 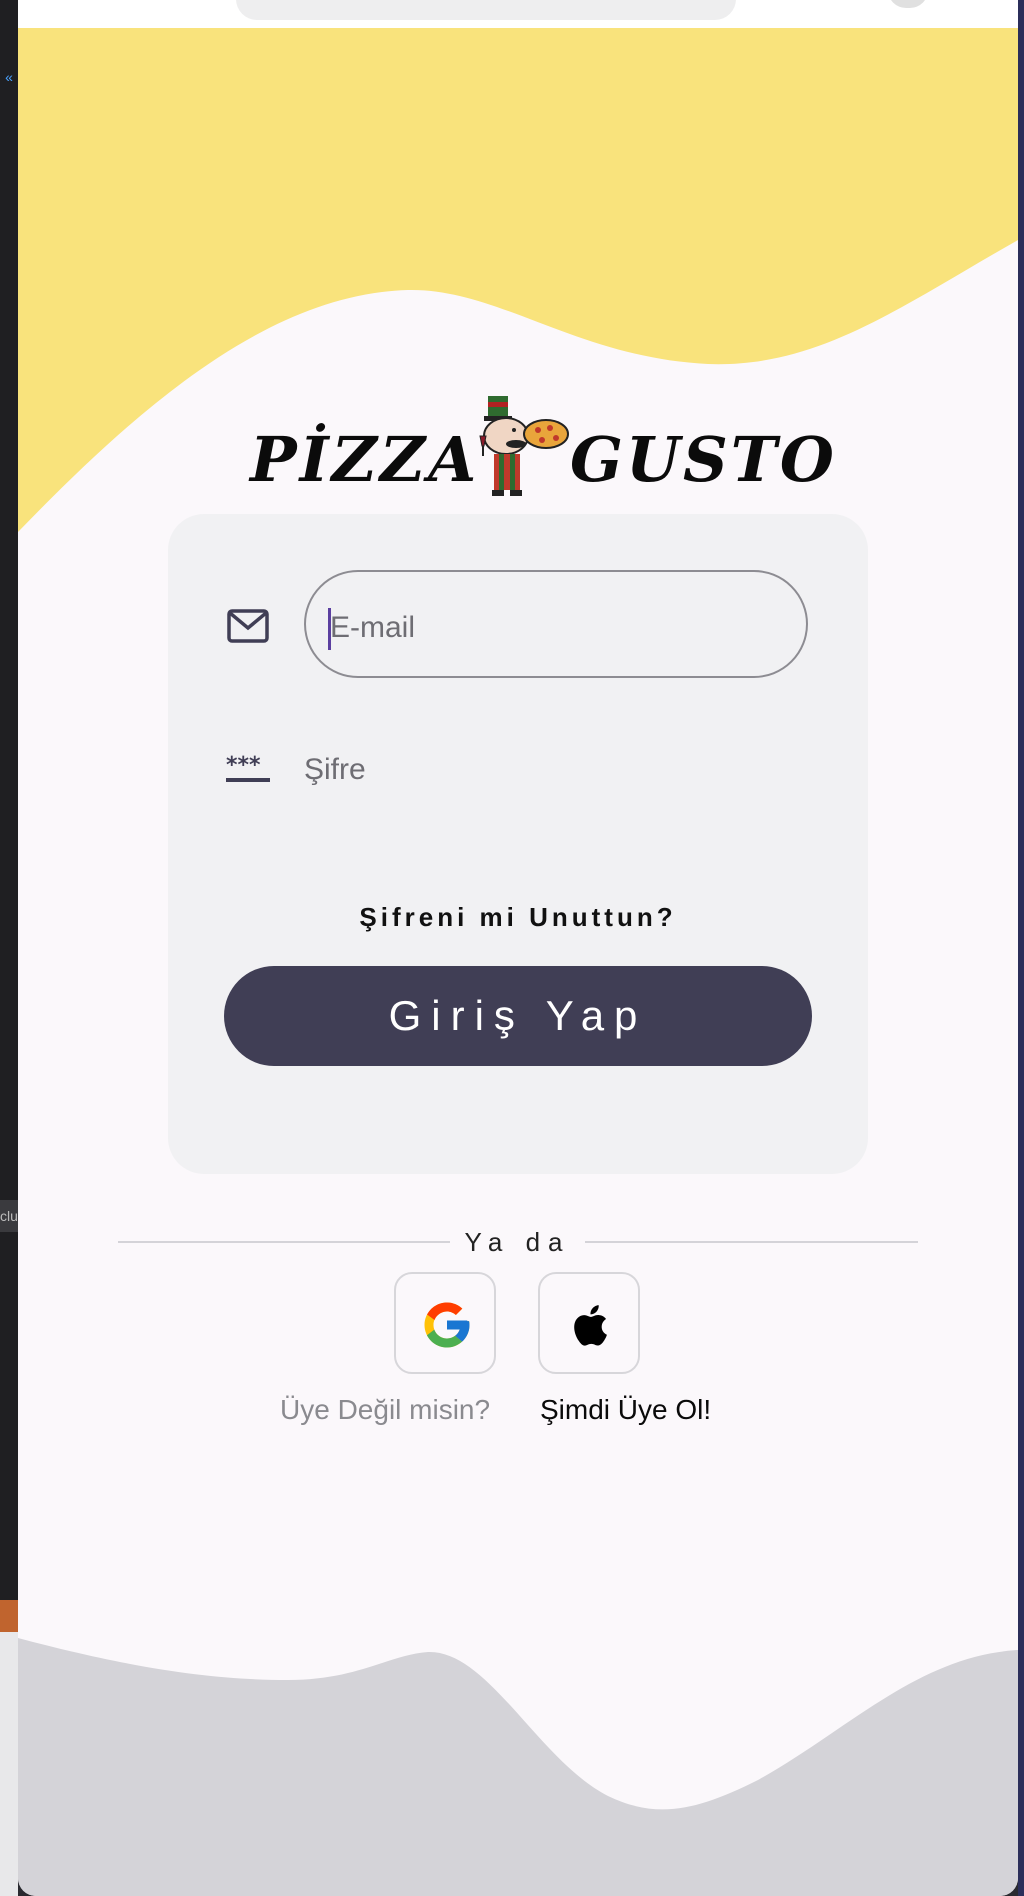 I want to click on brand-logo: PİZZA GUSTO, so click(x=542, y=449).